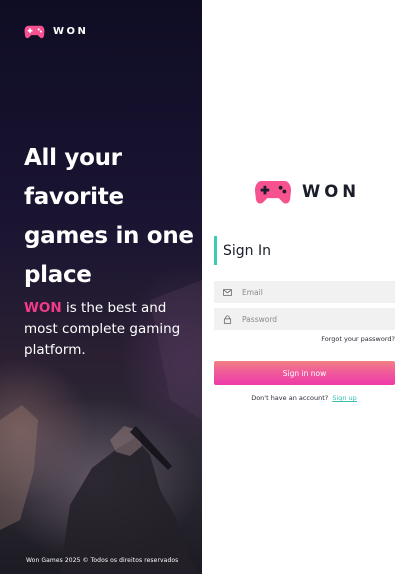 This screenshot has height=574, width=406. I want to click on no-account-text: Don't have an account?, so click(290, 398).